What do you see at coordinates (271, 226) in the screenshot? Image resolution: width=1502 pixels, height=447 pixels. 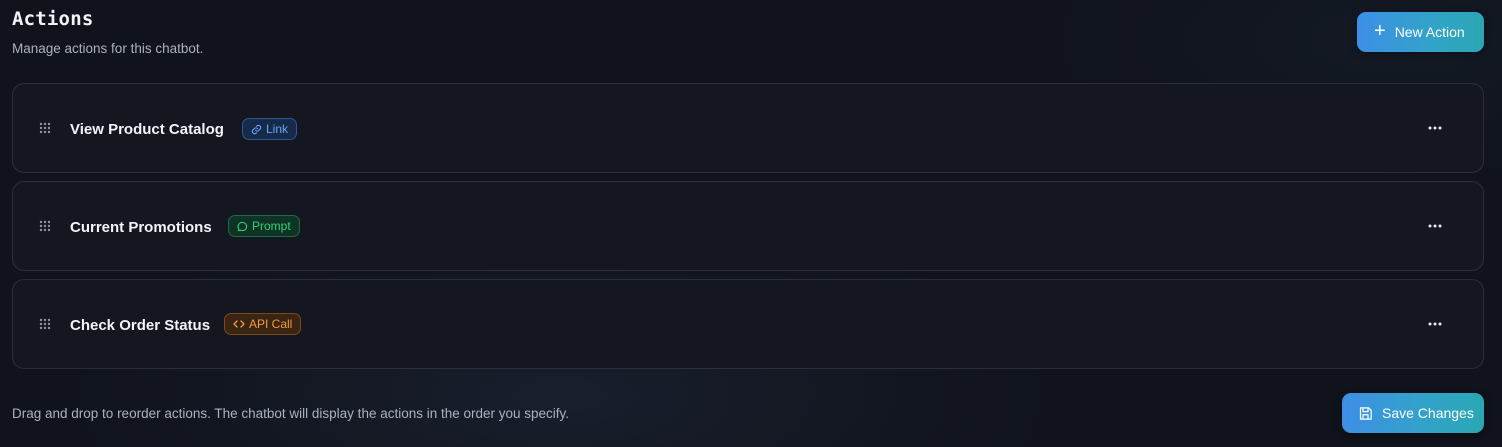 I see `action-type-label: Prompt` at bounding box center [271, 226].